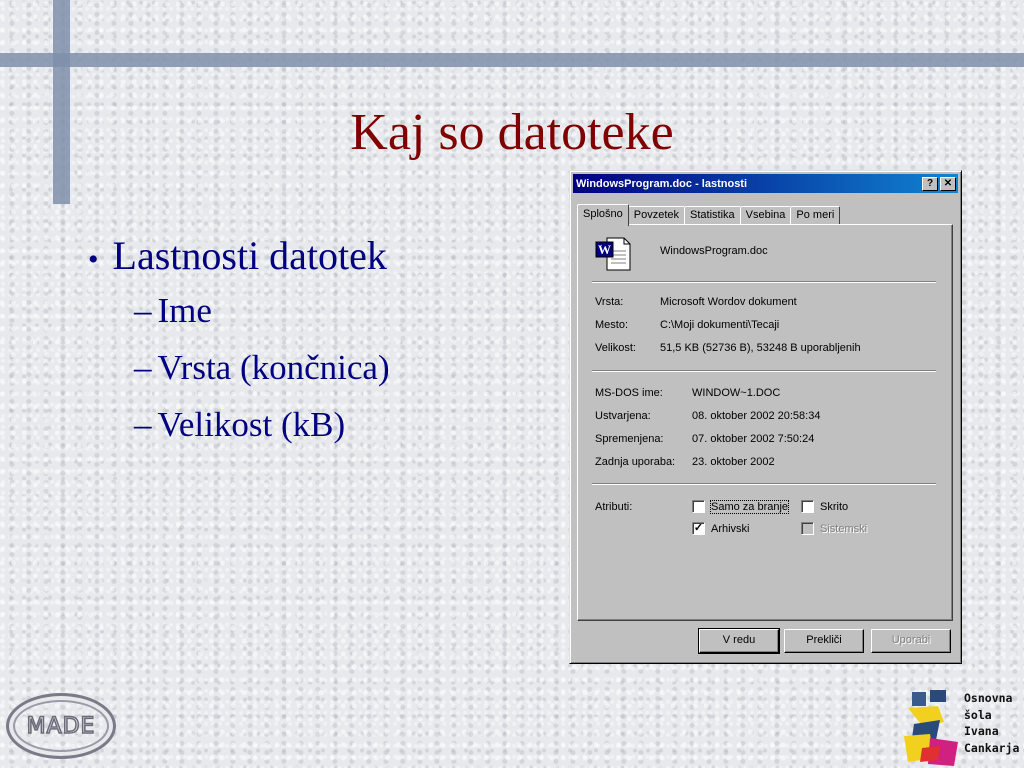 This screenshot has width=1024, height=768. What do you see at coordinates (988, 698) in the screenshot?
I see `school-name-line: Osnovna` at bounding box center [988, 698].